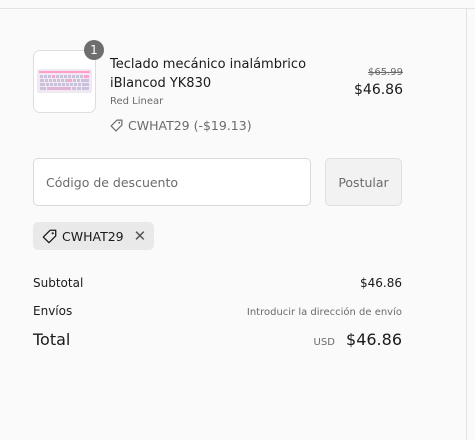 The height and width of the screenshot is (440, 475). Describe the element at coordinates (381, 283) in the screenshot. I see `subtotal-value: $46.86` at that location.